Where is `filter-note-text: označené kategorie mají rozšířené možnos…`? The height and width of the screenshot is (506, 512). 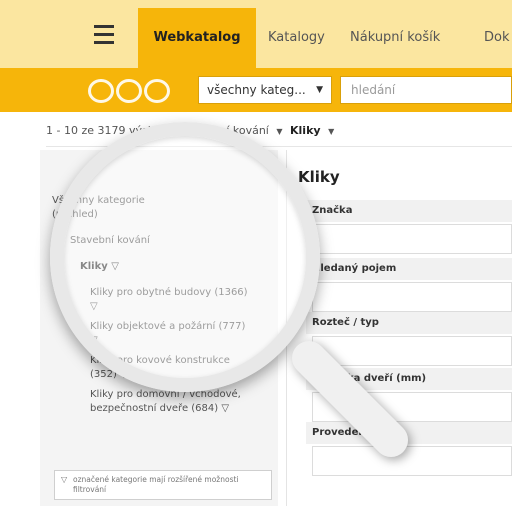 filter-note-text: označené kategorie mají rozšířené možnos… is located at coordinates (156, 484).